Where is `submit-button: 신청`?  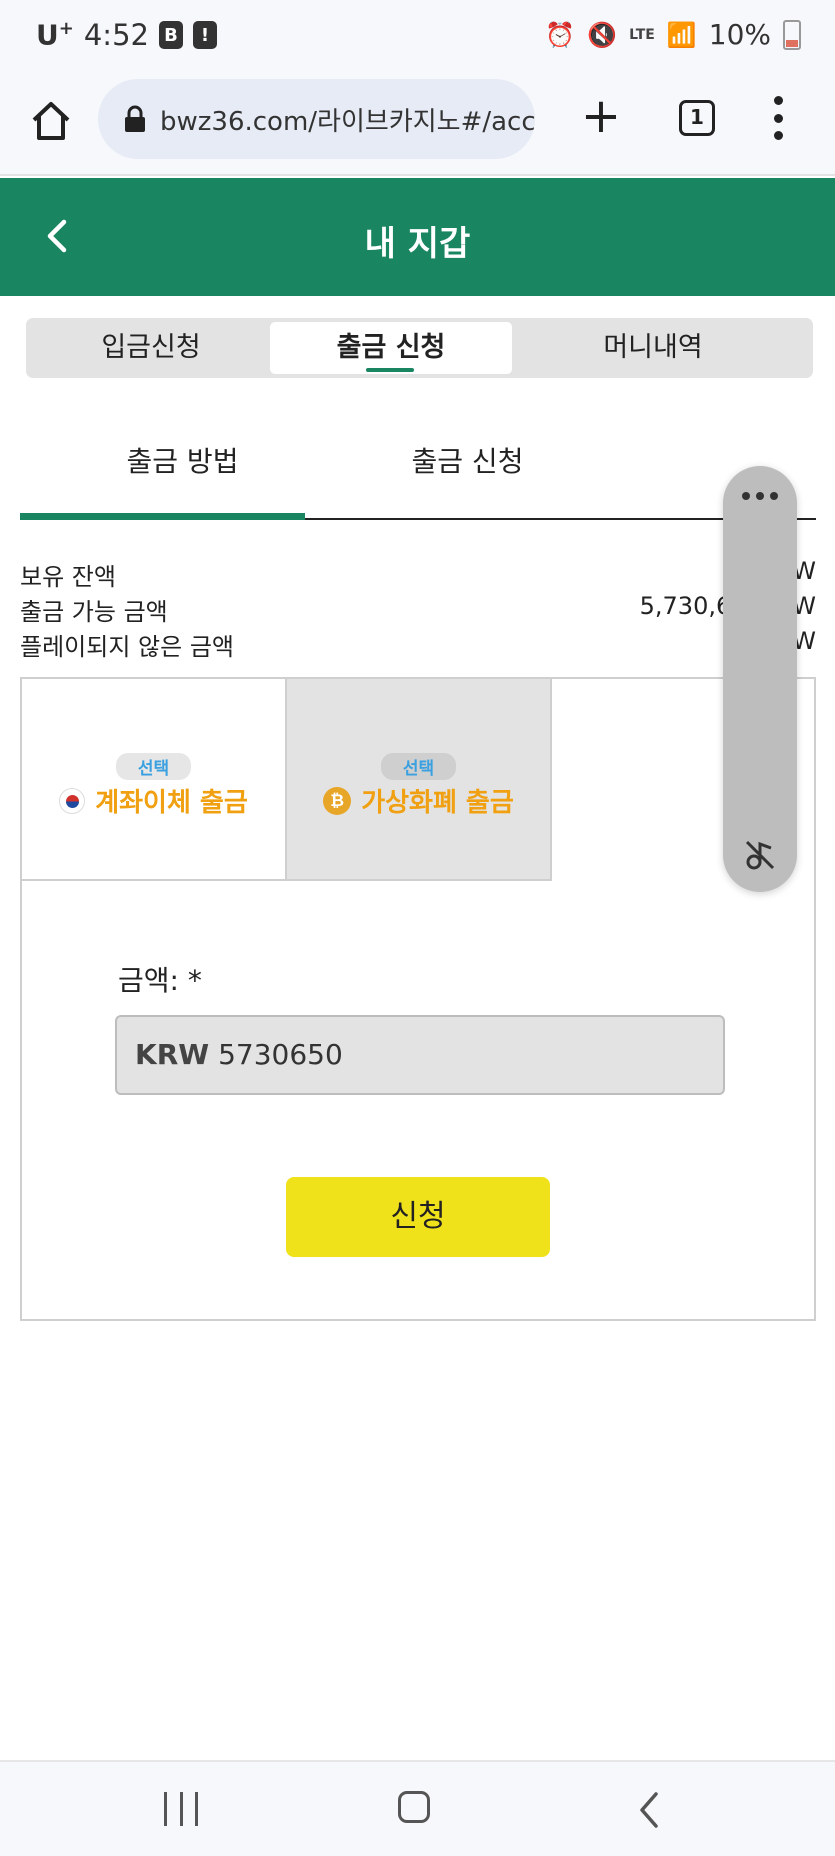 submit-button: 신청 is located at coordinates (418, 1217).